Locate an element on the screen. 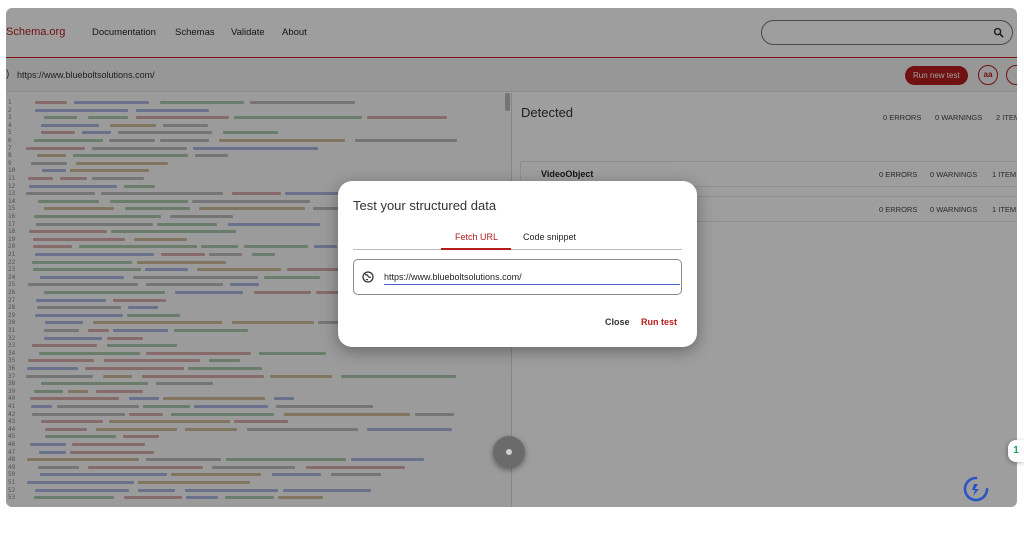 The width and height of the screenshot is (1024, 535). close-button: Close is located at coordinates (617, 322).